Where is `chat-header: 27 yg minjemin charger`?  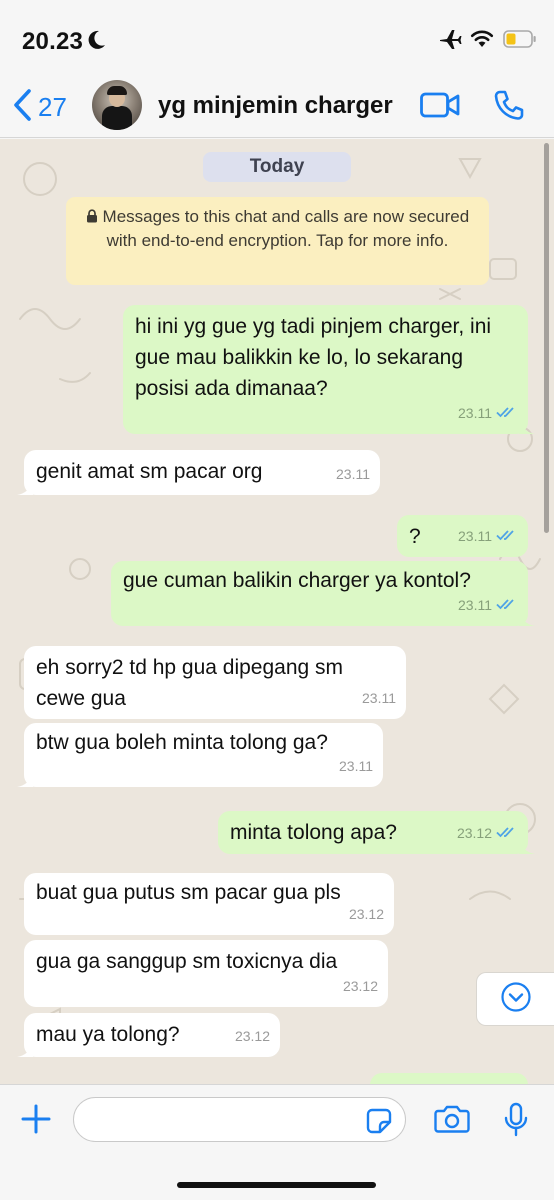
chat-header: 27 yg minjemin charger is located at coordinates (277, 109).